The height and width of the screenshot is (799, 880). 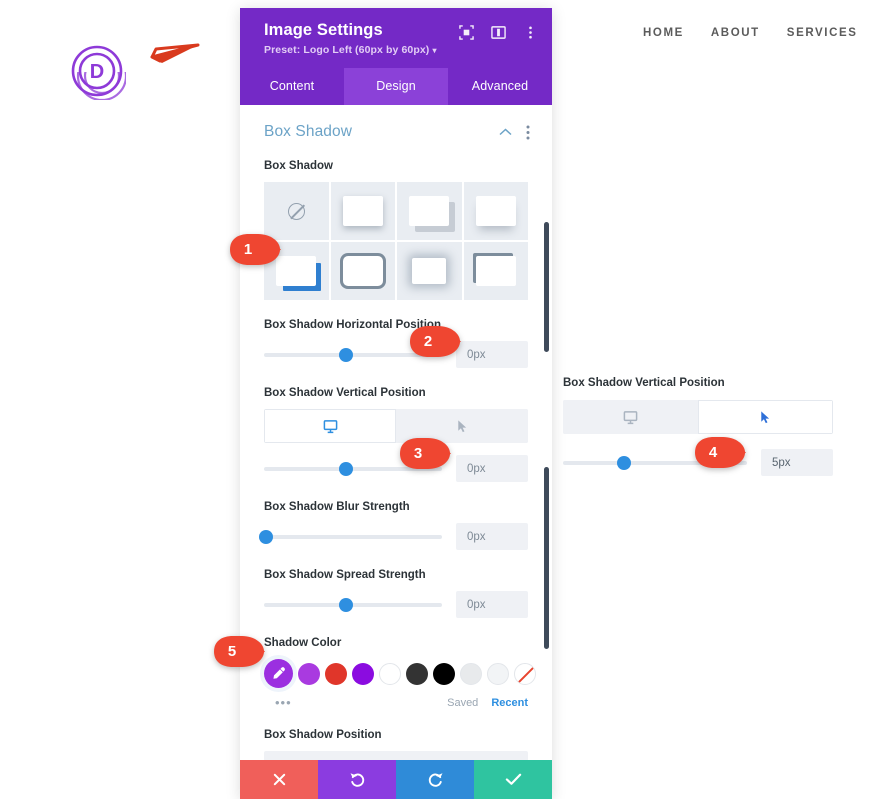 What do you see at coordinates (309, 673) in the screenshot?
I see `swatch-purple` at bounding box center [309, 673].